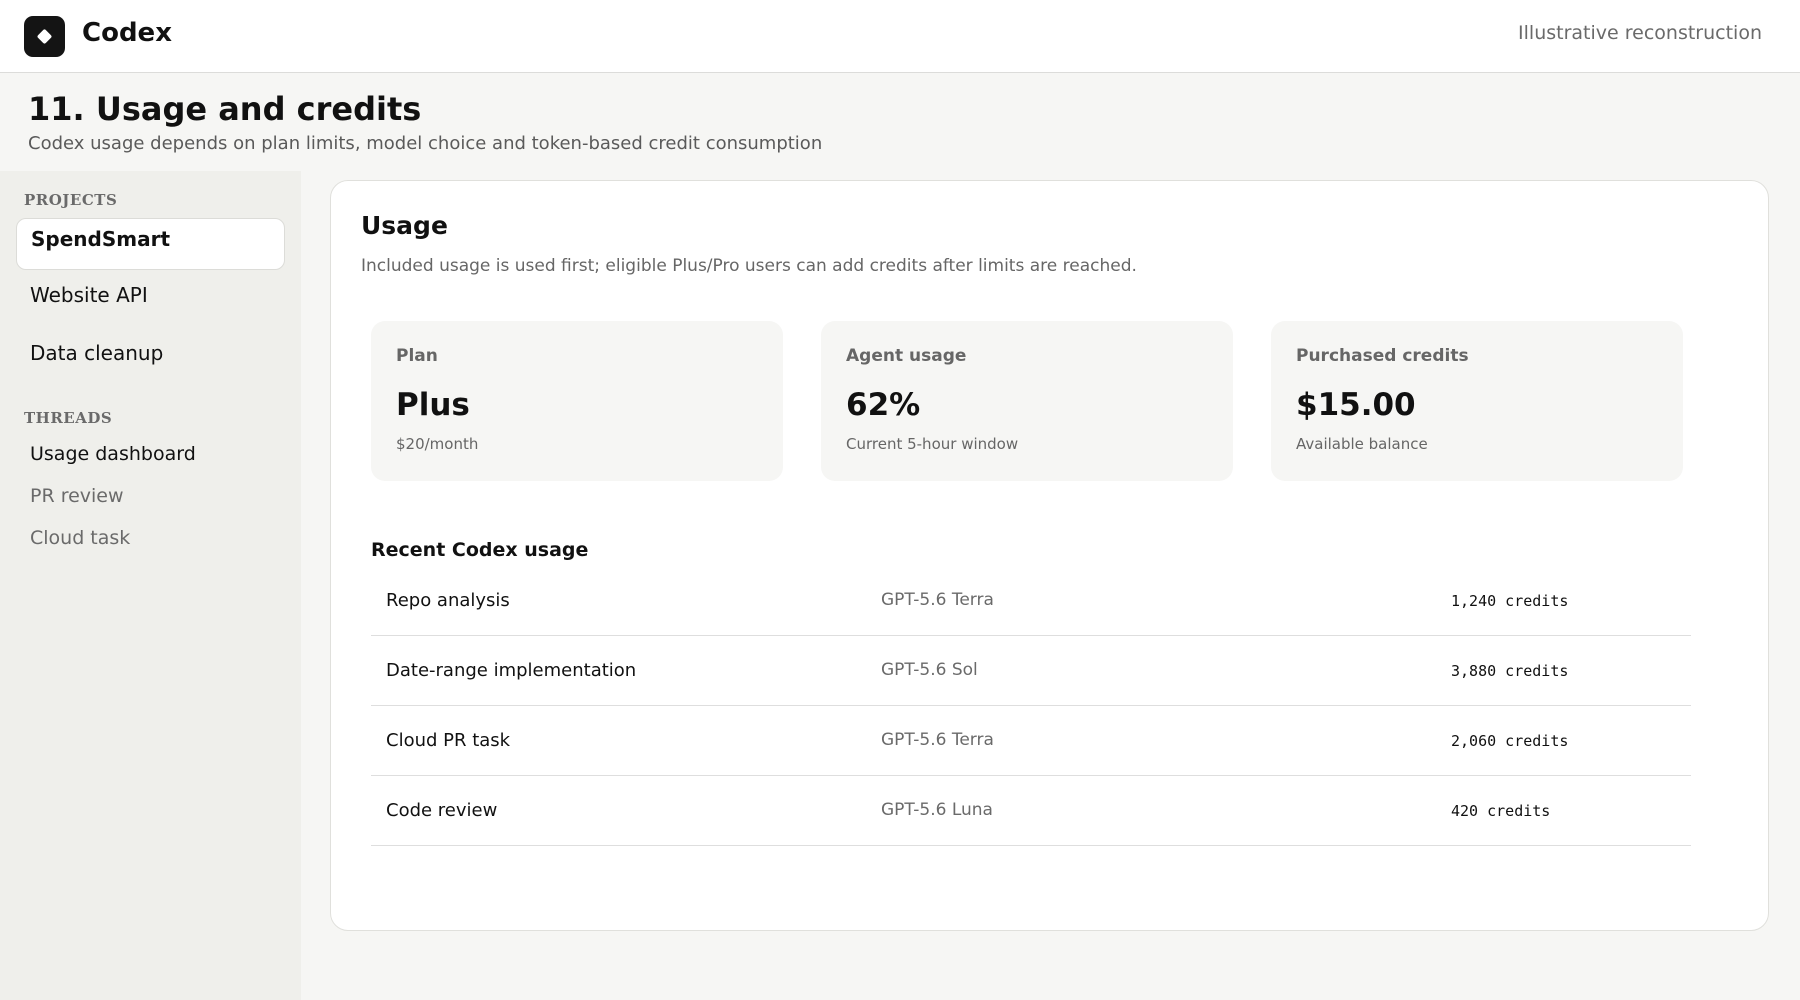 The width and height of the screenshot is (1800, 1000). I want to click on top-bar: Codex Illustrative reconstruction, so click(900, 36).